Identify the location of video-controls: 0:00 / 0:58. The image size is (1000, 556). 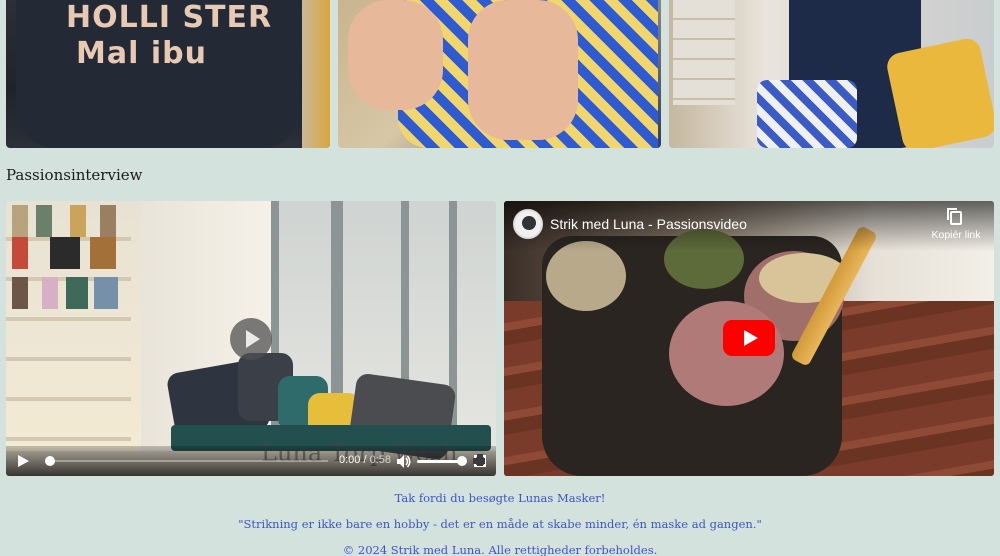
(251, 461).